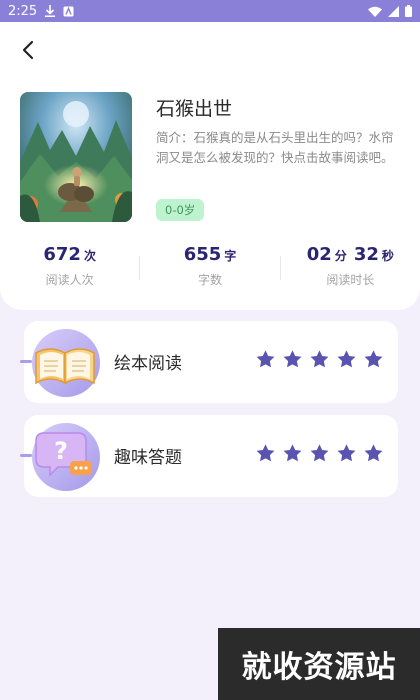 The width and height of the screenshot is (420, 700). I want to click on stat-read-count-unit: 次, so click(89, 256).